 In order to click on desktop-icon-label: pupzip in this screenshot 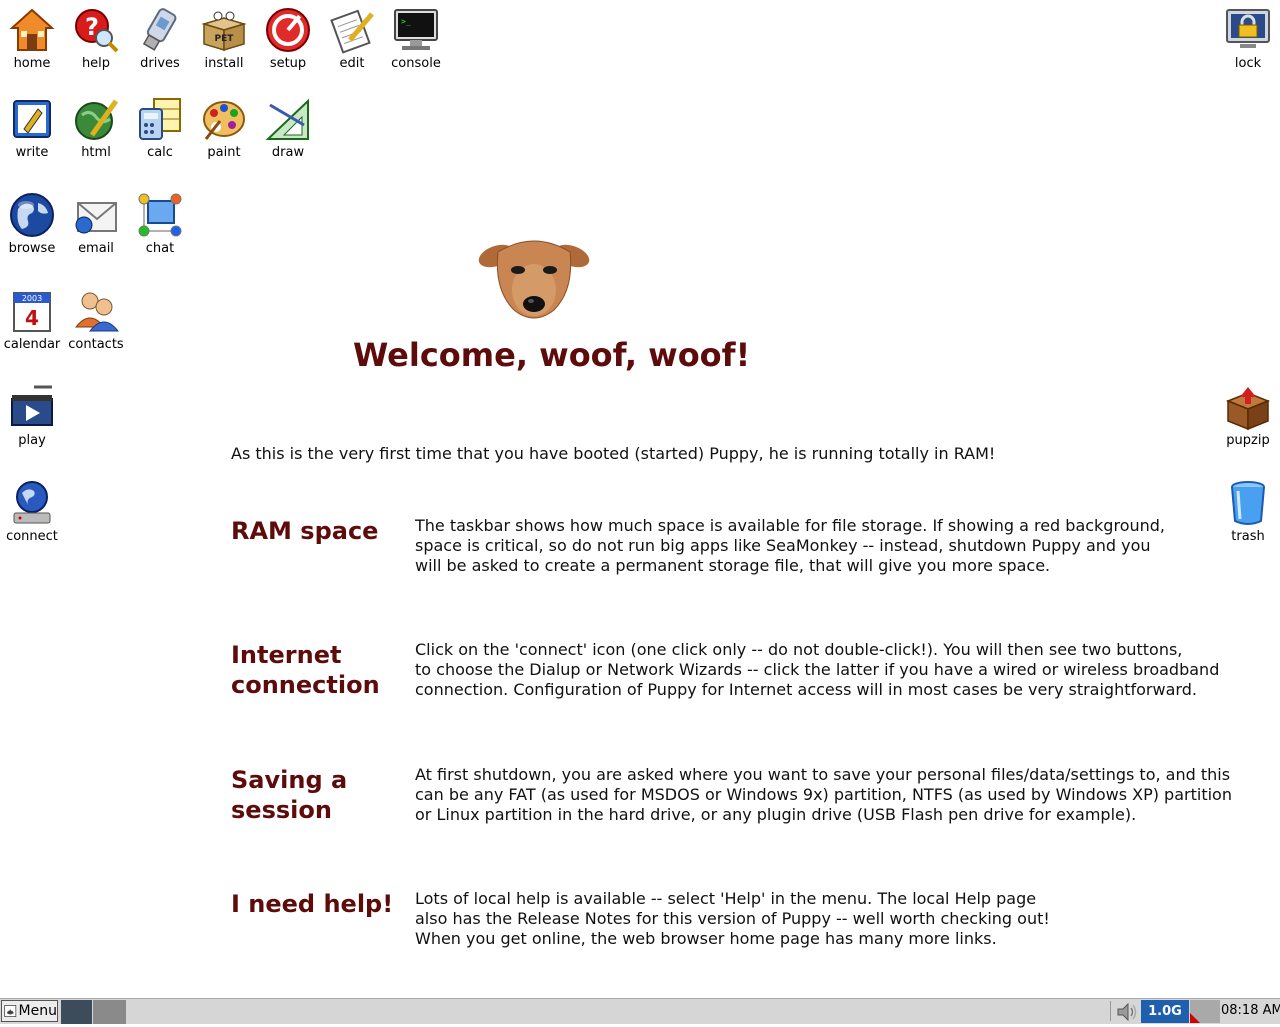, I will do `click(1248, 440)`.